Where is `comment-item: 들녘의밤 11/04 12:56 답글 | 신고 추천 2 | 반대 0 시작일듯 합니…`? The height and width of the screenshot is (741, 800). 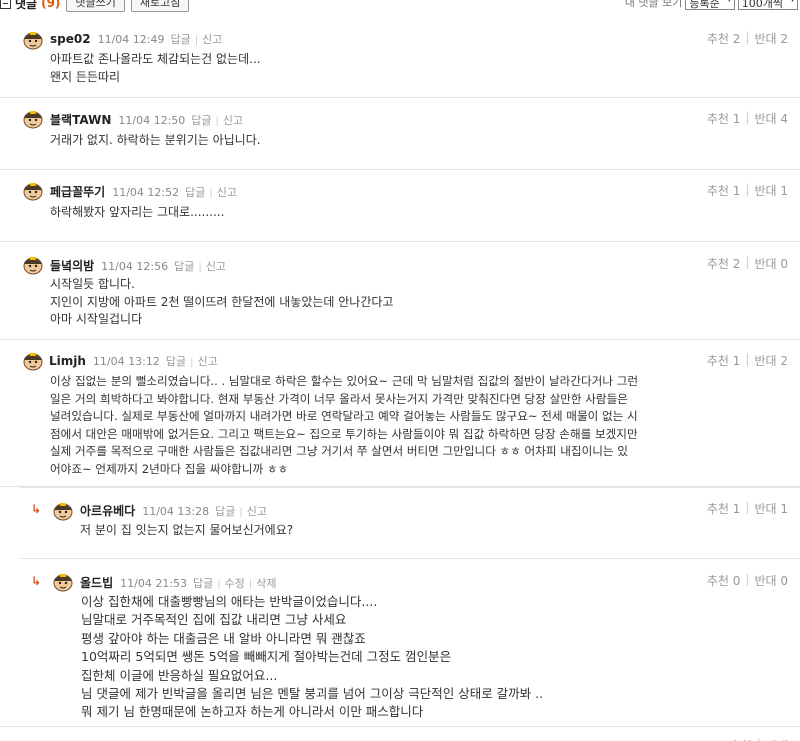
comment-item: 들녘의밤 11/04 12:56 답글 | 신고 추천 2 | 반대 0 시작일듯 합니… is located at coordinates (400, 290).